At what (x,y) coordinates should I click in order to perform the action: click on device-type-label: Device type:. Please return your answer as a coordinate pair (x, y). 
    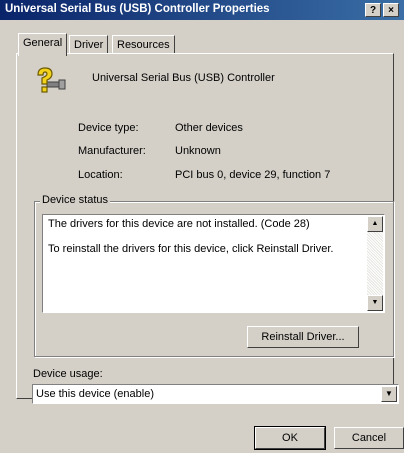
    Looking at the image, I should click on (108, 128).